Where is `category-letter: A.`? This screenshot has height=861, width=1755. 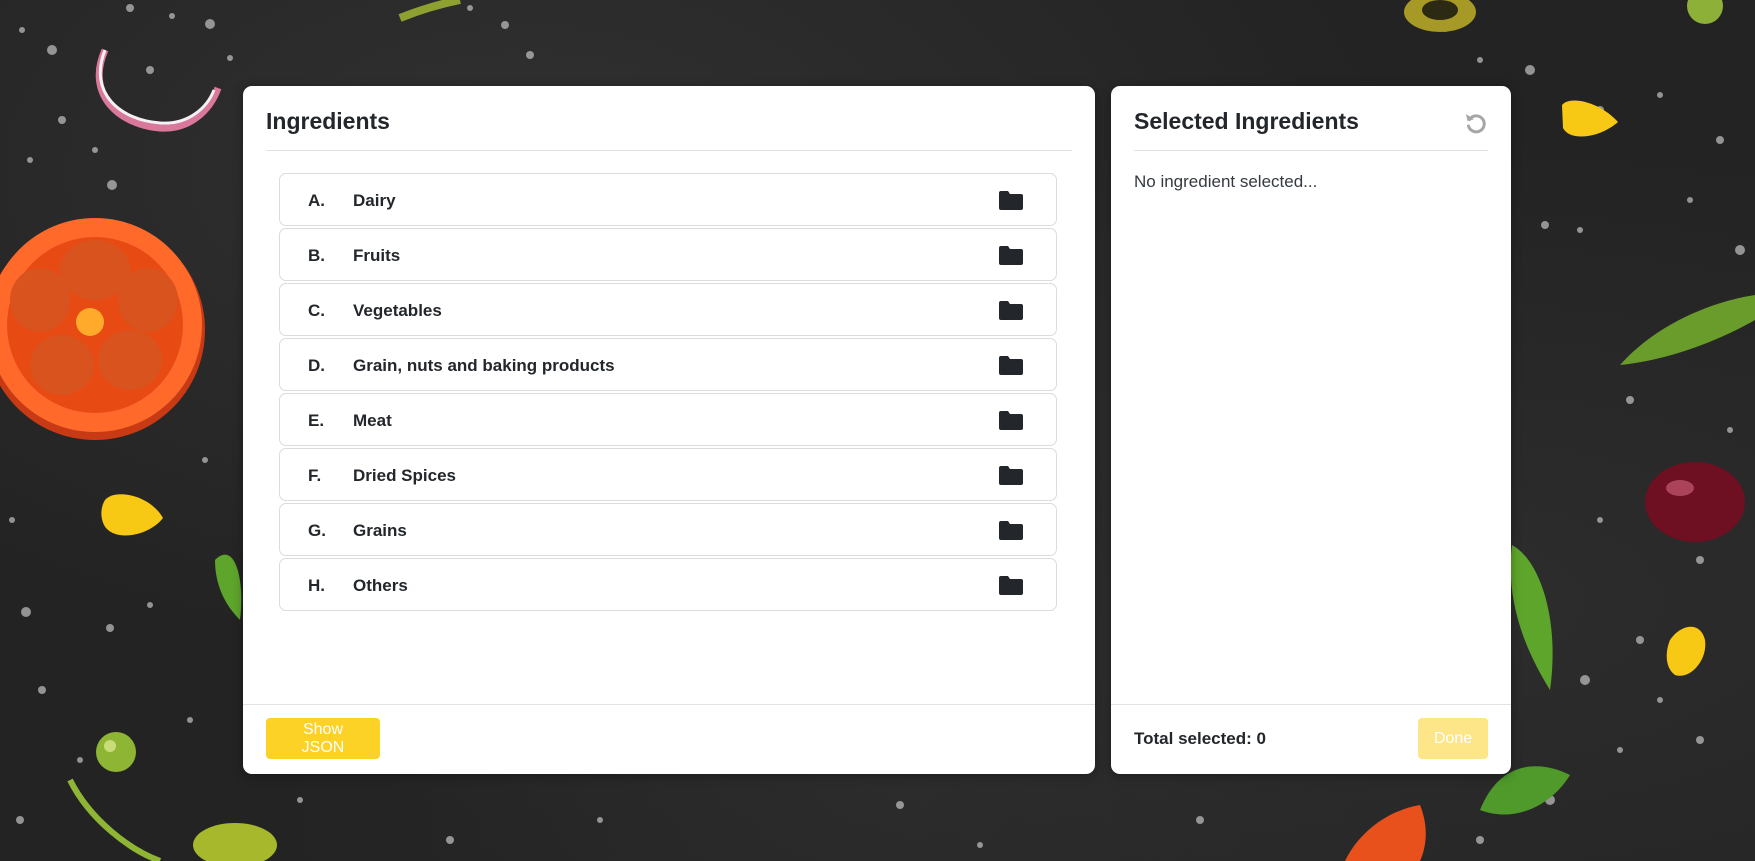 category-letter: A. is located at coordinates (316, 200).